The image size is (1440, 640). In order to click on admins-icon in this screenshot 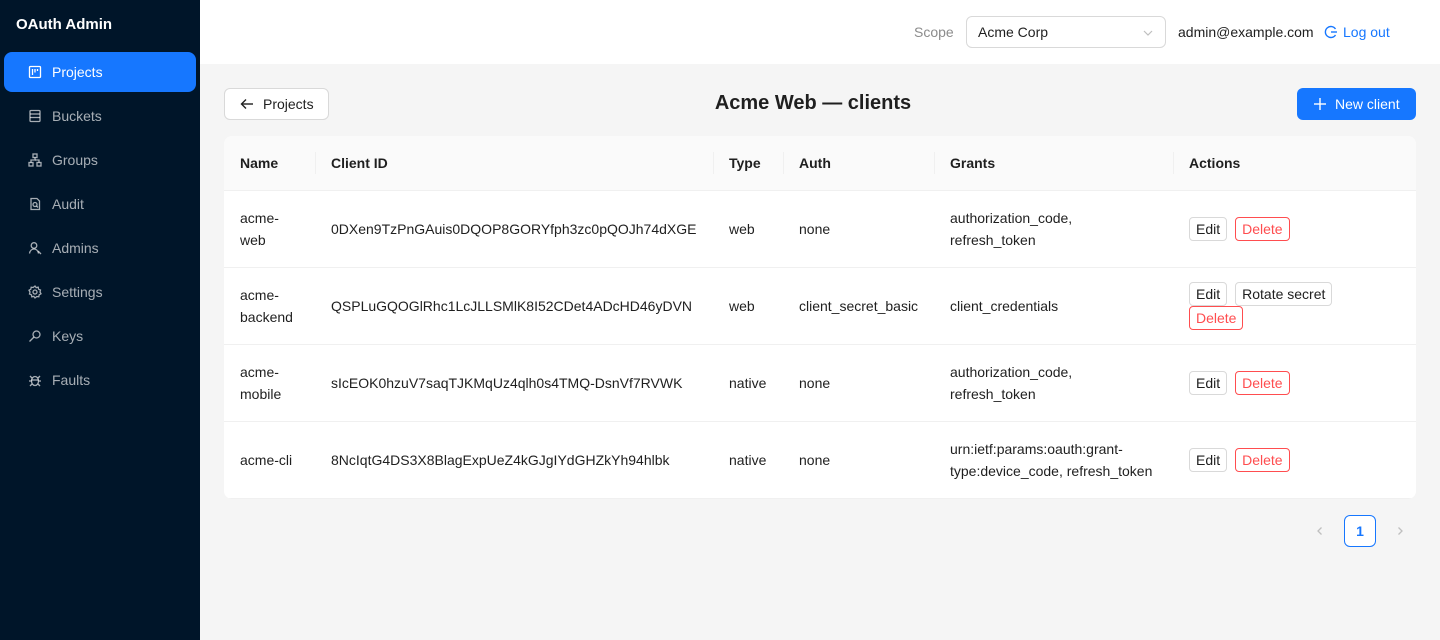, I will do `click(35, 248)`.